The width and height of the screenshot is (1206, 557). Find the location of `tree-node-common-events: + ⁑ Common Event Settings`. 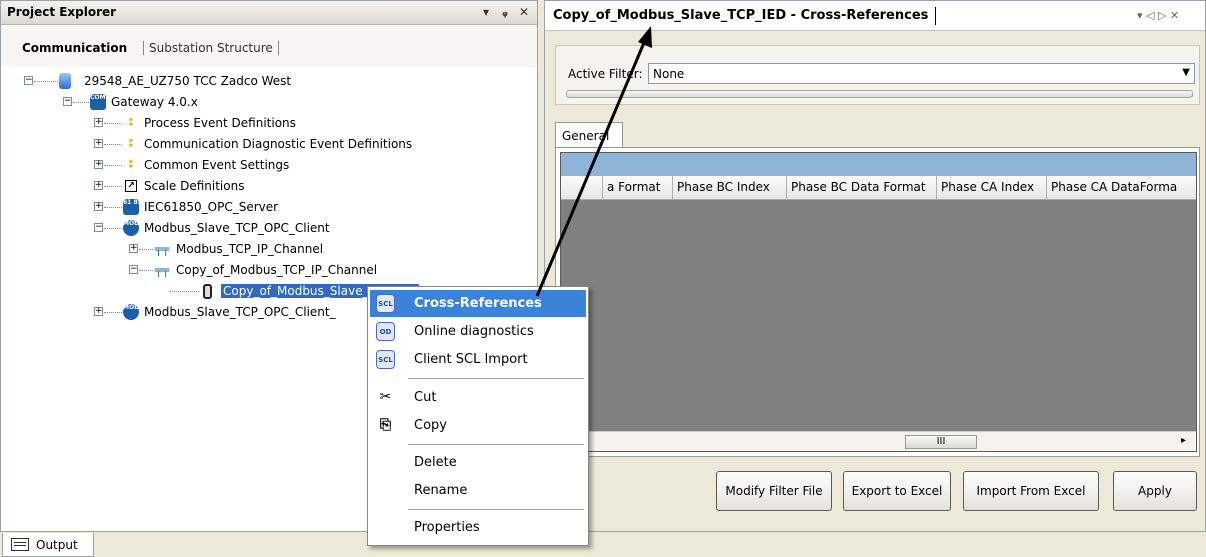

tree-node-common-events: + ⁑ Common Event Settings is located at coordinates (251, 166).